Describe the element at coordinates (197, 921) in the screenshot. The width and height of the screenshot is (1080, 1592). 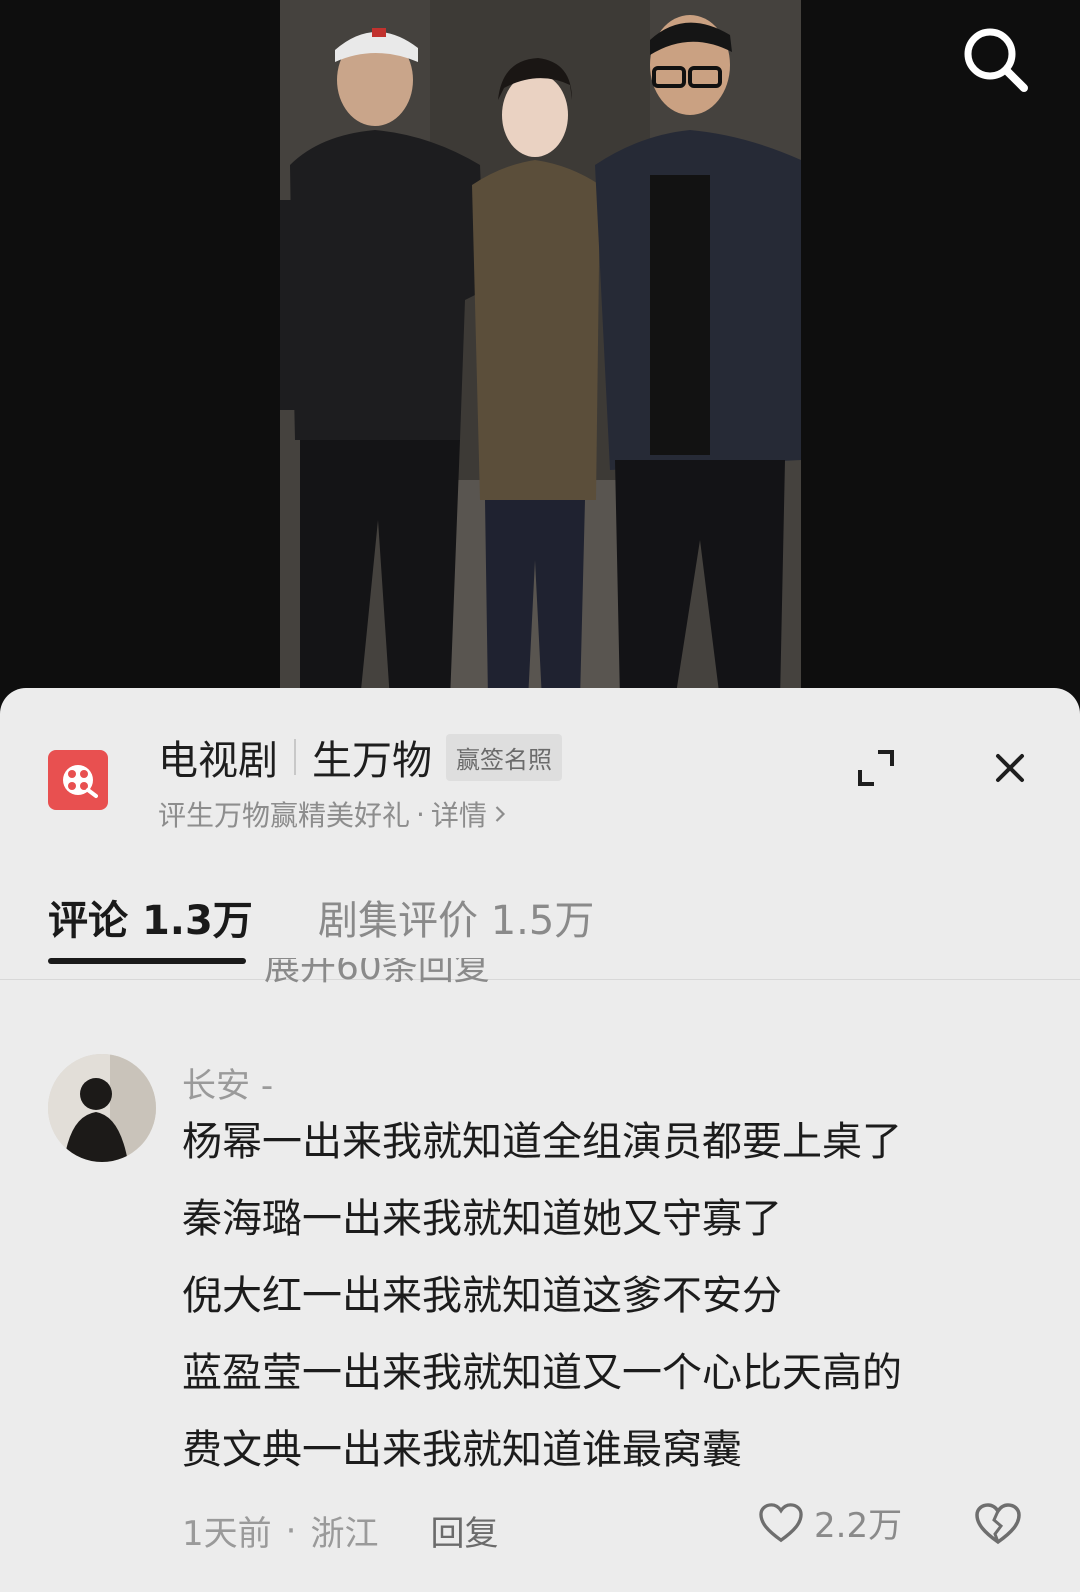
I see `tab-comments-count: 1.3万` at that location.